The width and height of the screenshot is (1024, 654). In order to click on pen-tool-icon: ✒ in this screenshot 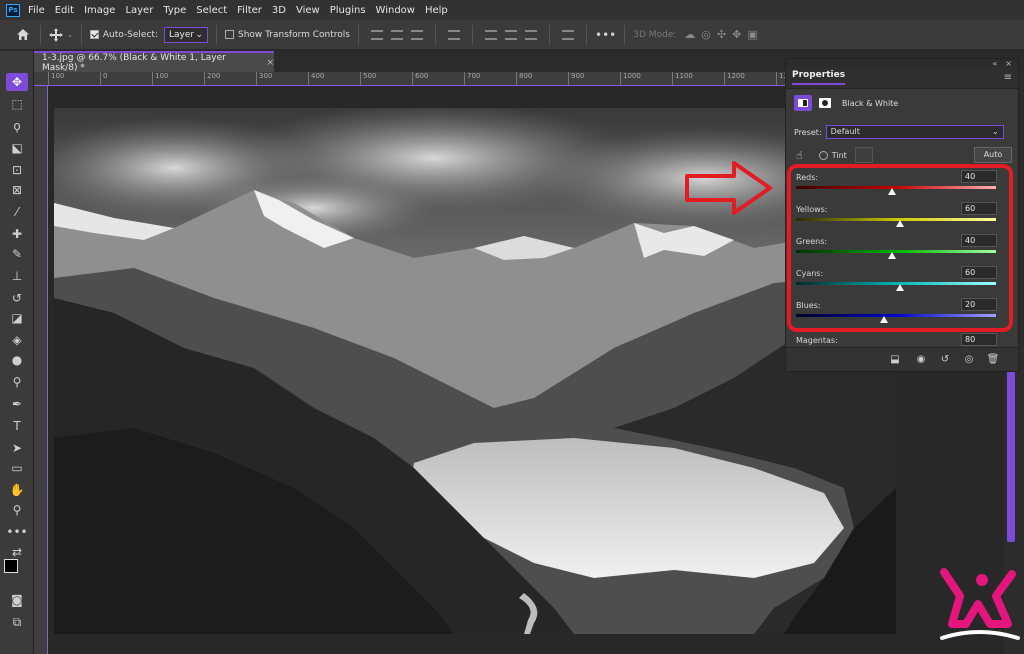, I will do `click(17, 404)`.